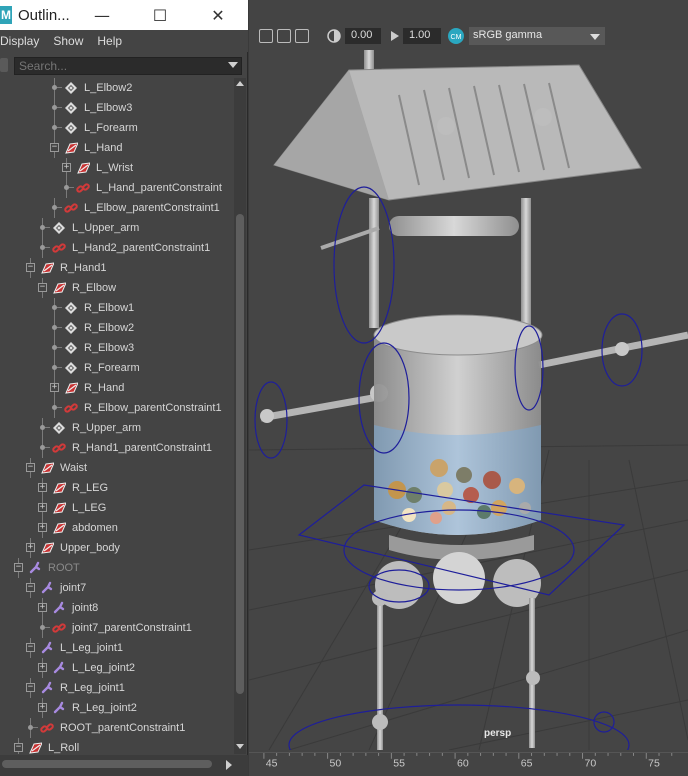  Describe the element at coordinates (102, 15) in the screenshot. I see `minimize-button: —` at that location.